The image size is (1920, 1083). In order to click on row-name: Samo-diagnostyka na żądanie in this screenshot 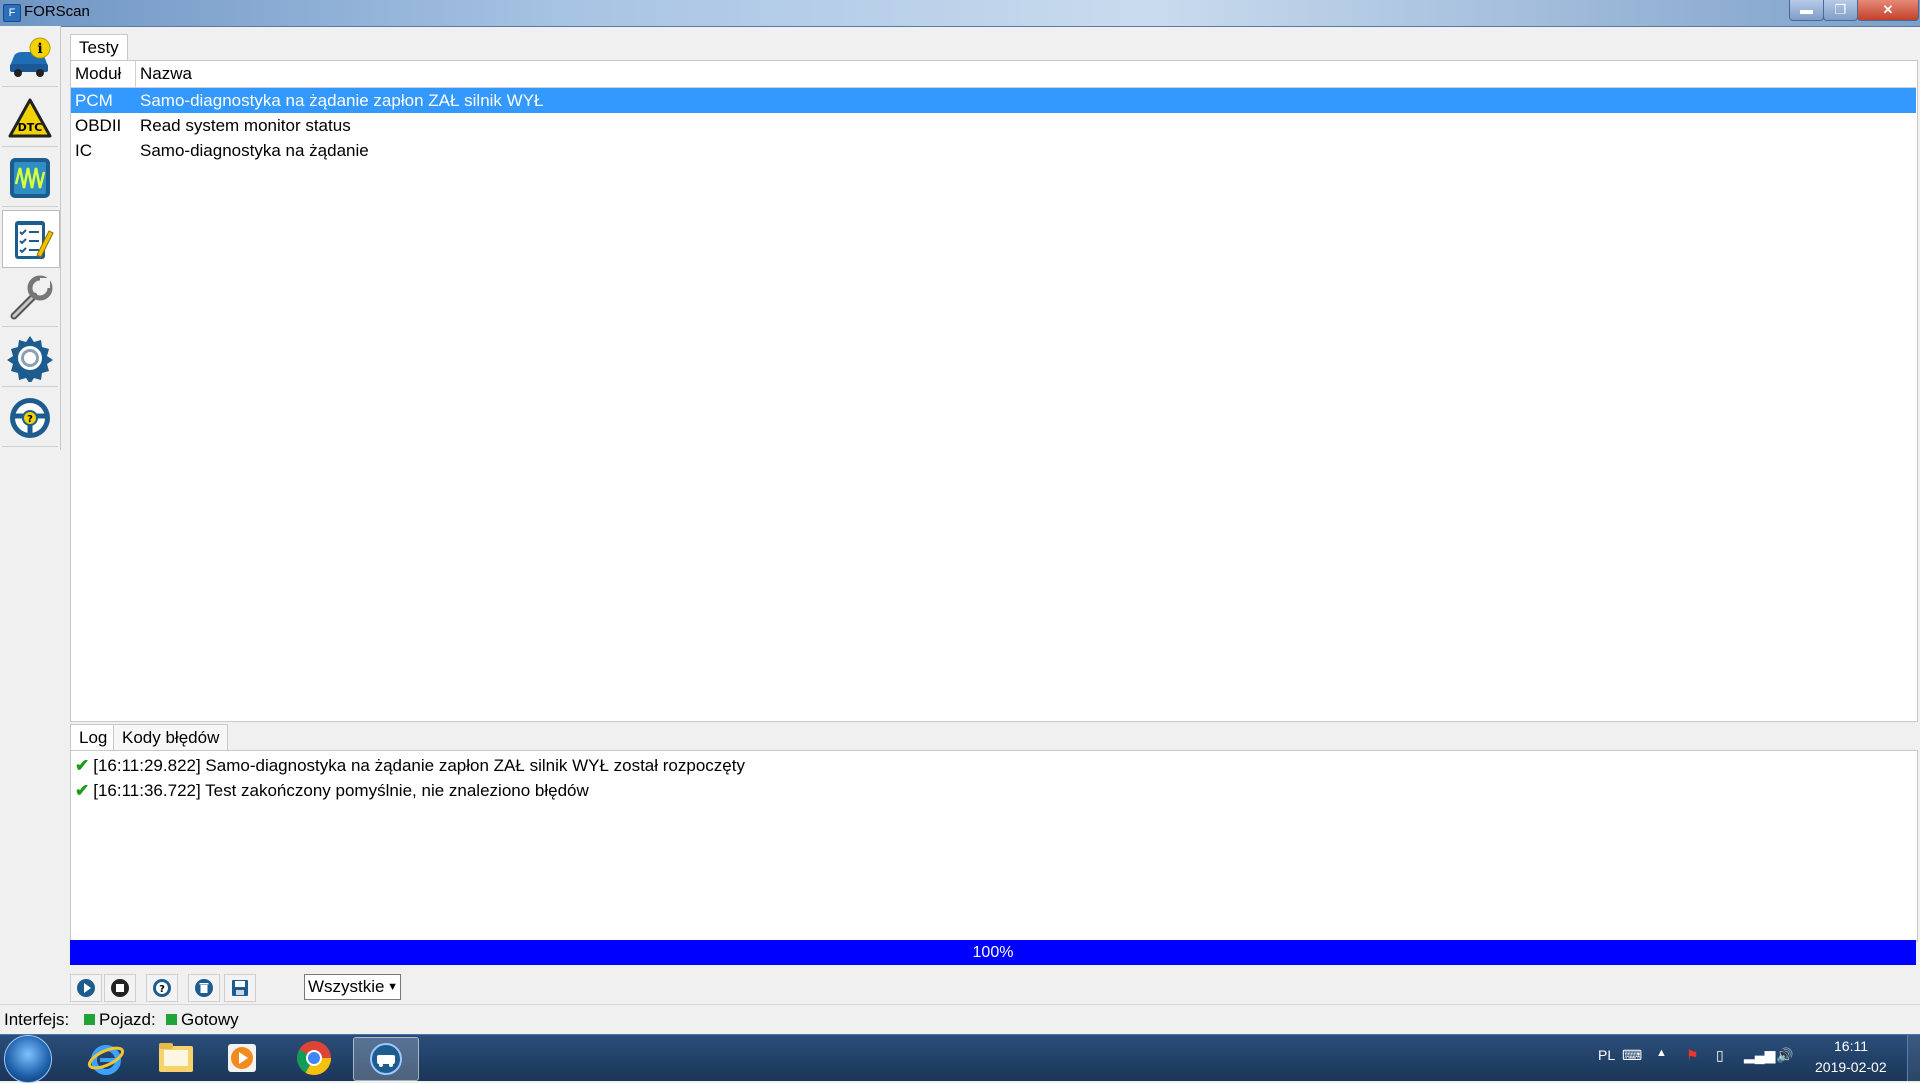, I will do `click(254, 150)`.